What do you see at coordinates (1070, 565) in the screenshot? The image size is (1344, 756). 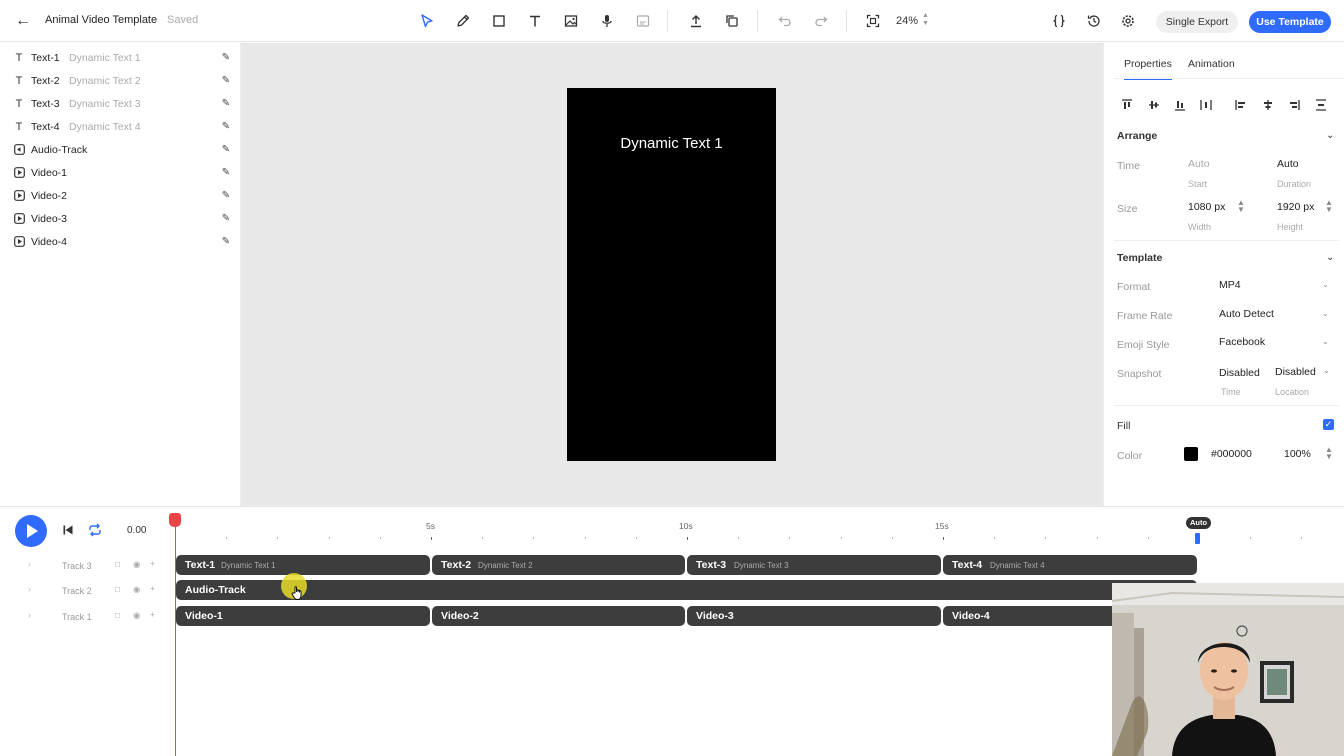 I see `timeline-clip: Text-4 Dynamic Text 4` at bounding box center [1070, 565].